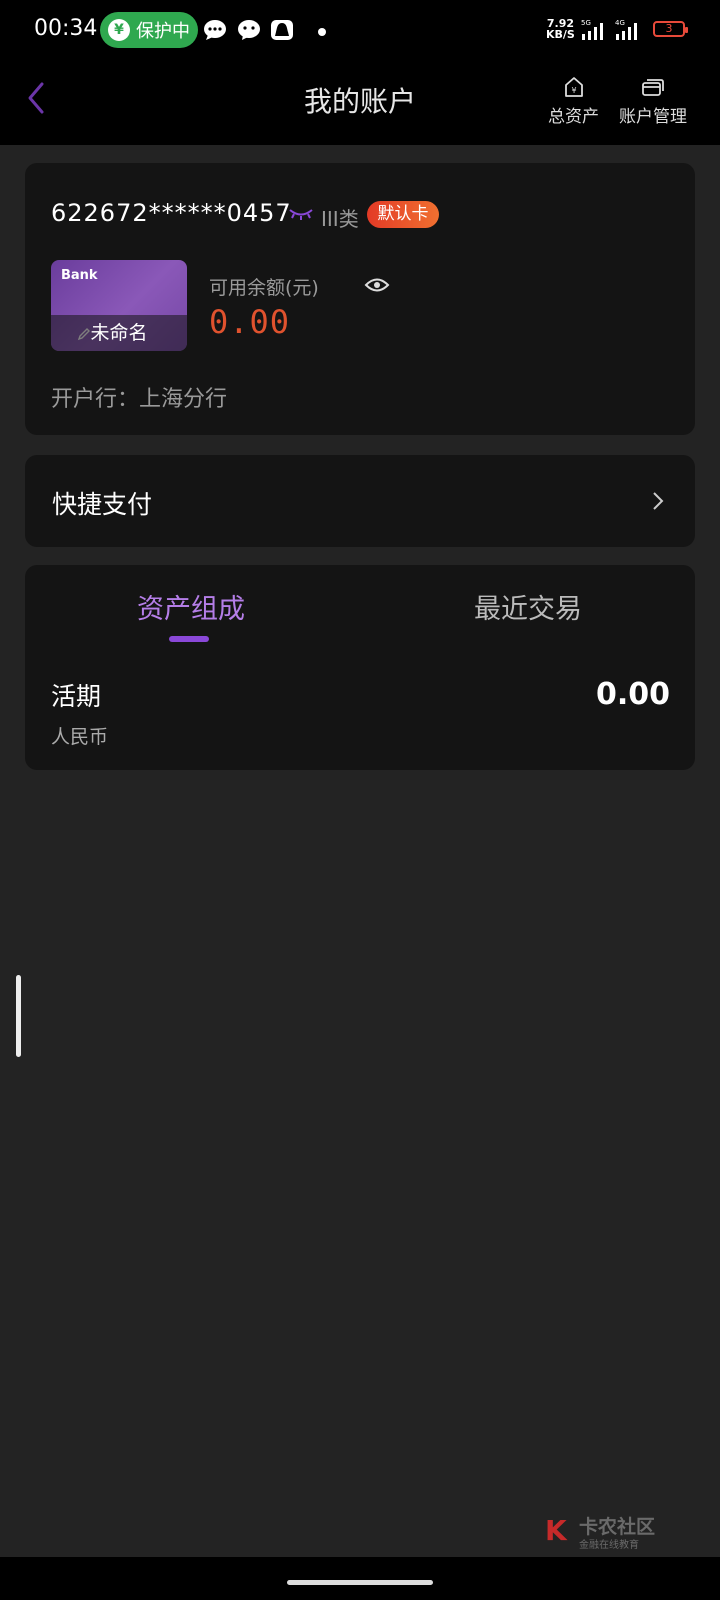 The height and width of the screenshot is (1600, 720). I want to click on qq-icon, so click(282, 30).